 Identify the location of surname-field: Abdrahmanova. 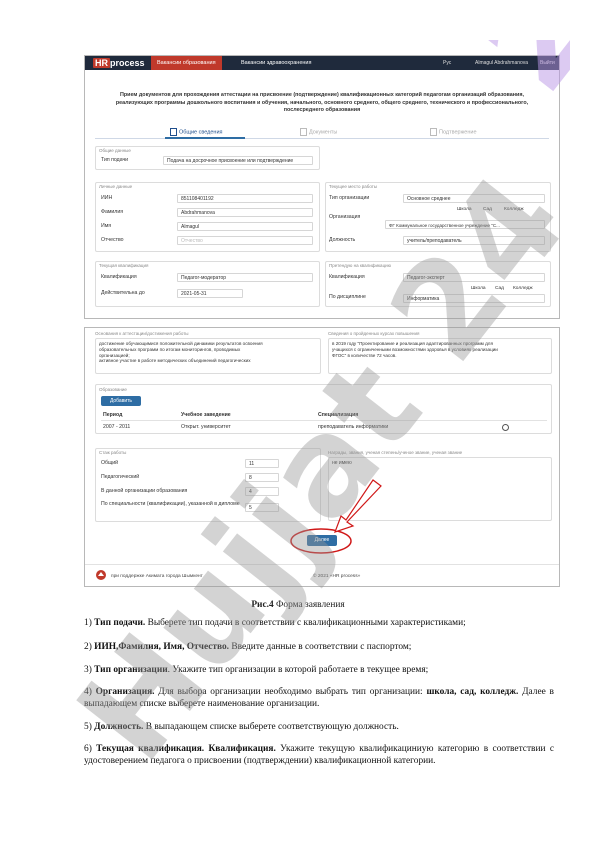
(245, 212).